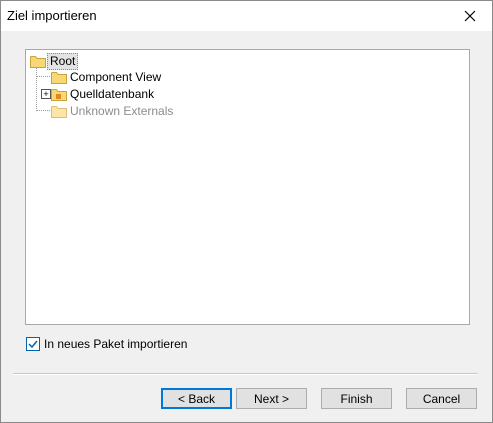 The width and height of the screenshot is (493, 423). I want to click on tree-node-component-view: Component View, so click(107, 77).